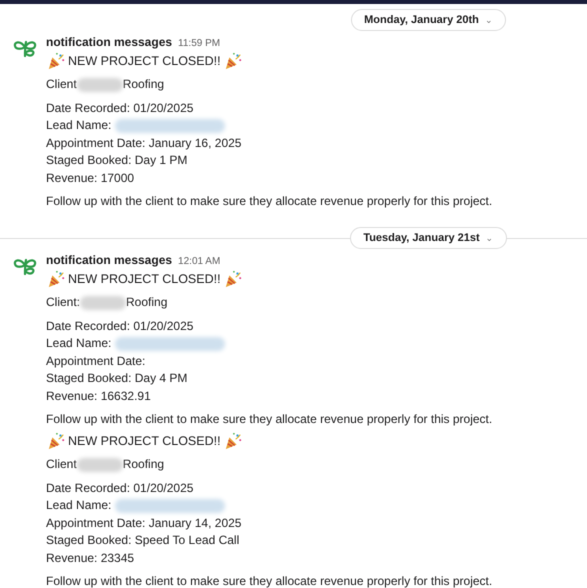  I want to click on field-text: Appointment Date:, so click(96, 361).